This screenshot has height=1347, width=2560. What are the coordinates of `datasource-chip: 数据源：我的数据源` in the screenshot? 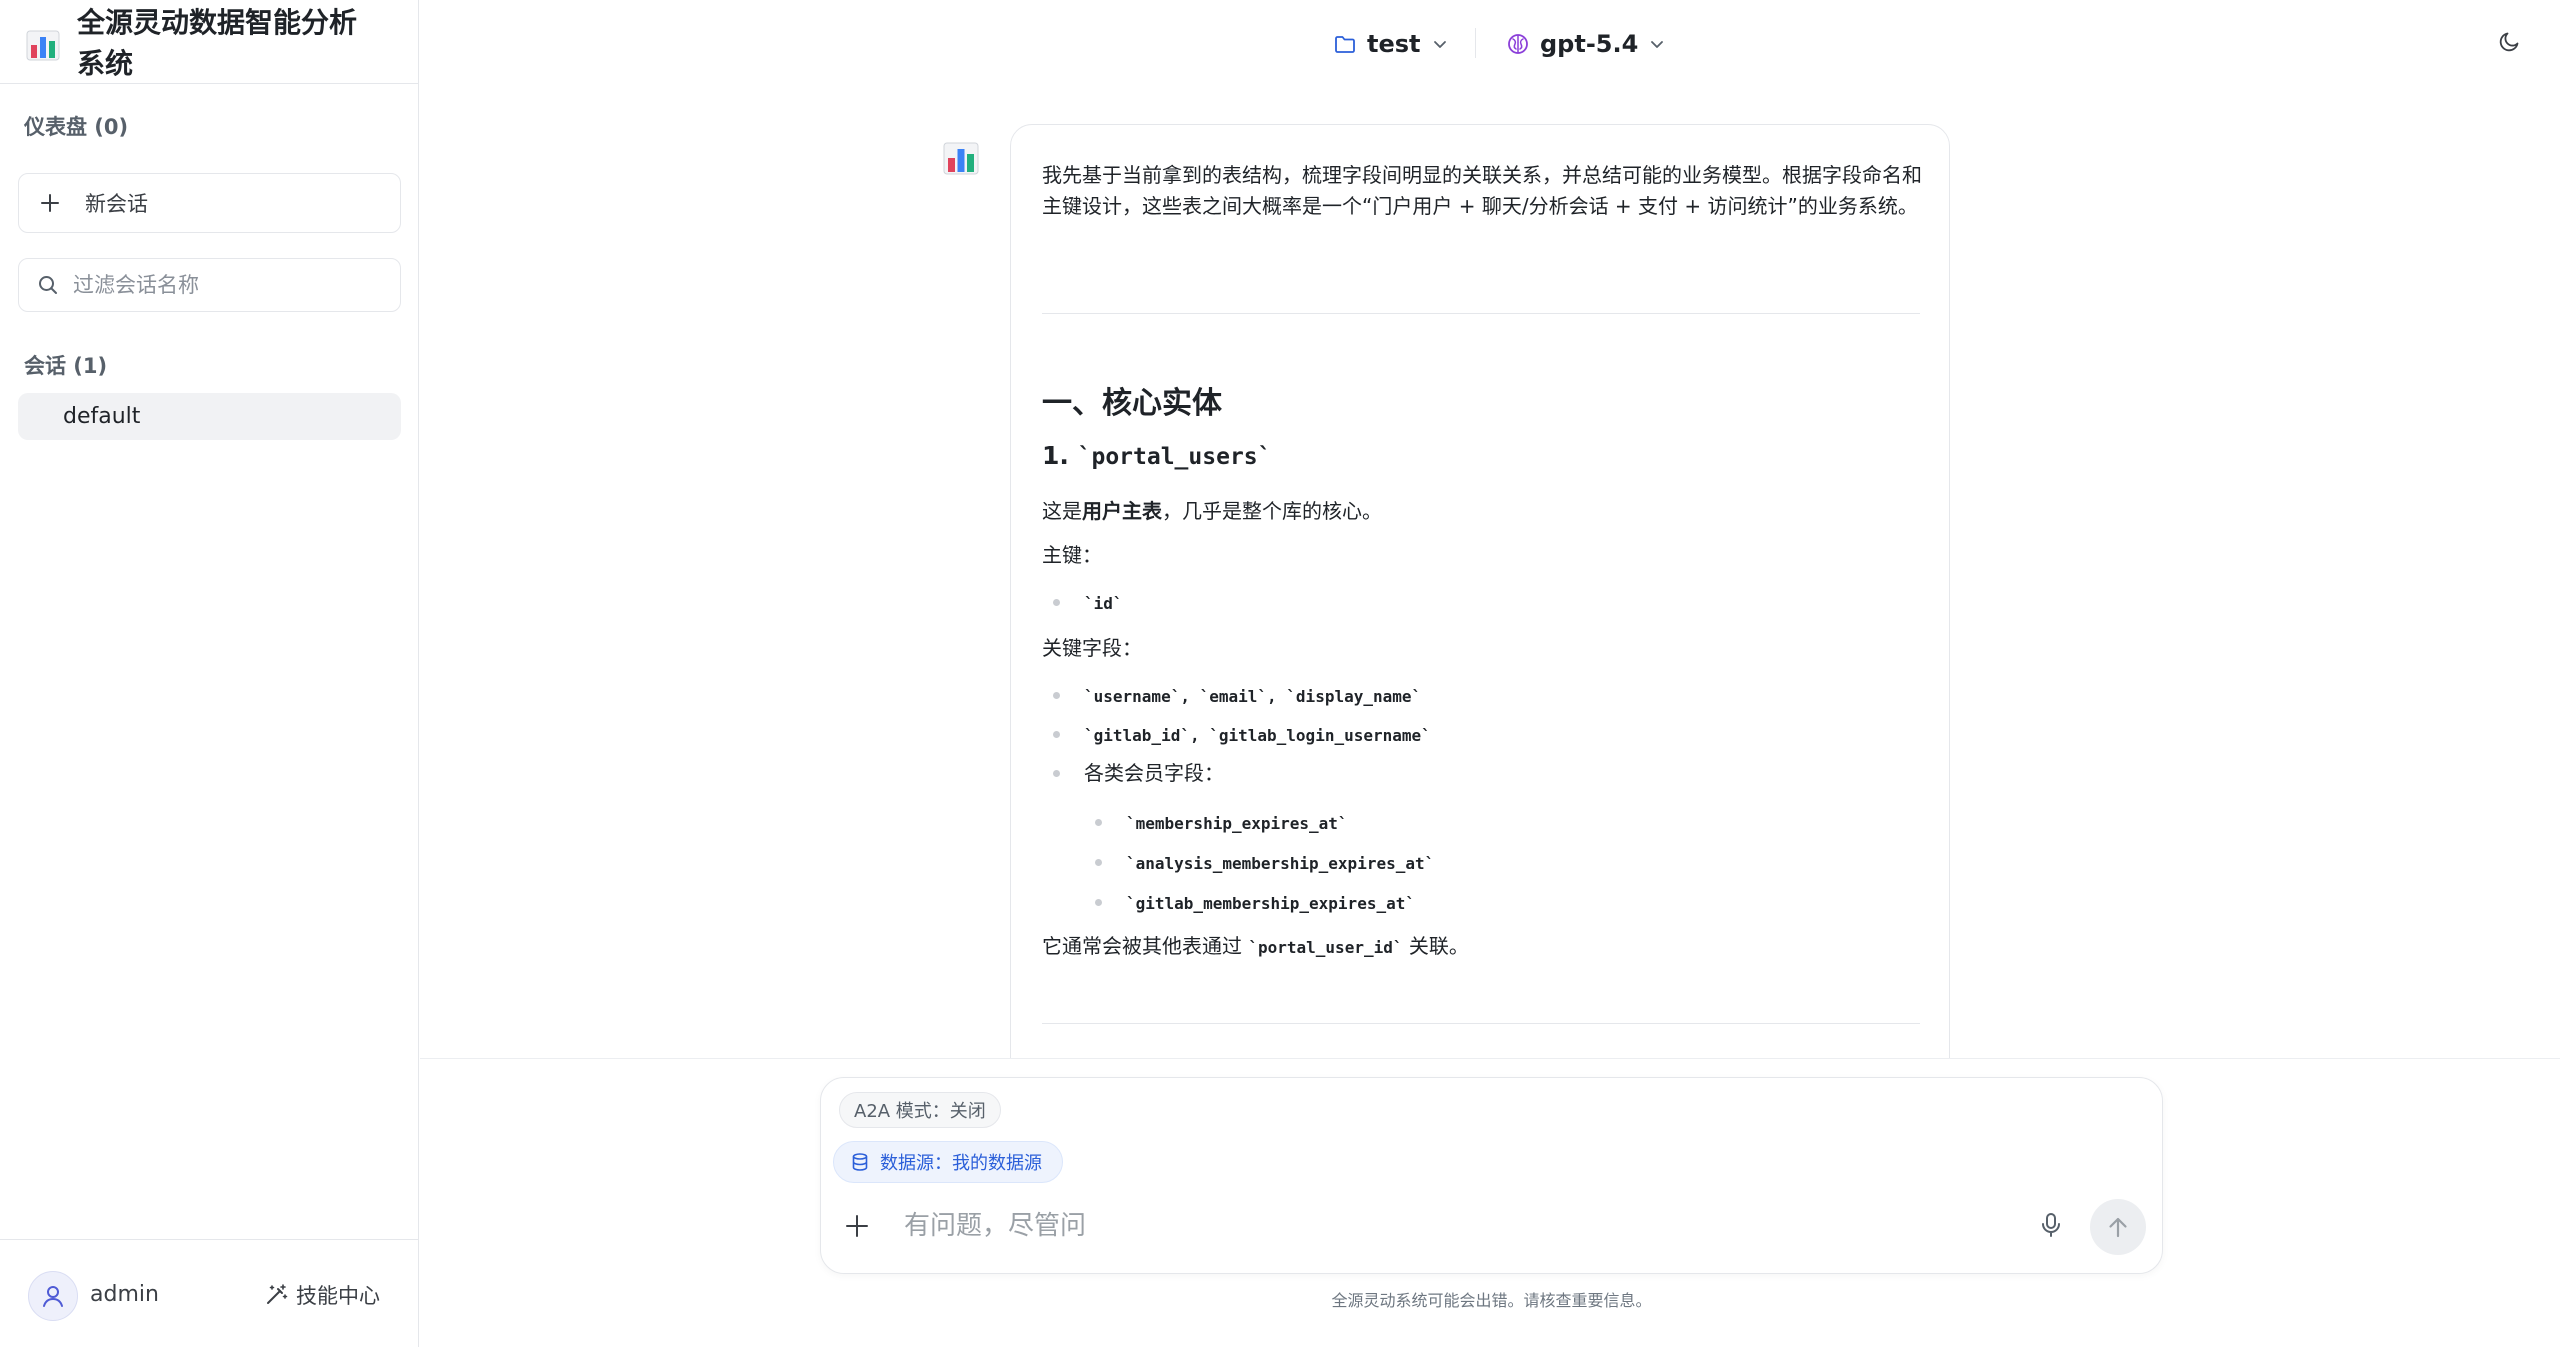 It's located at (948, 1162).